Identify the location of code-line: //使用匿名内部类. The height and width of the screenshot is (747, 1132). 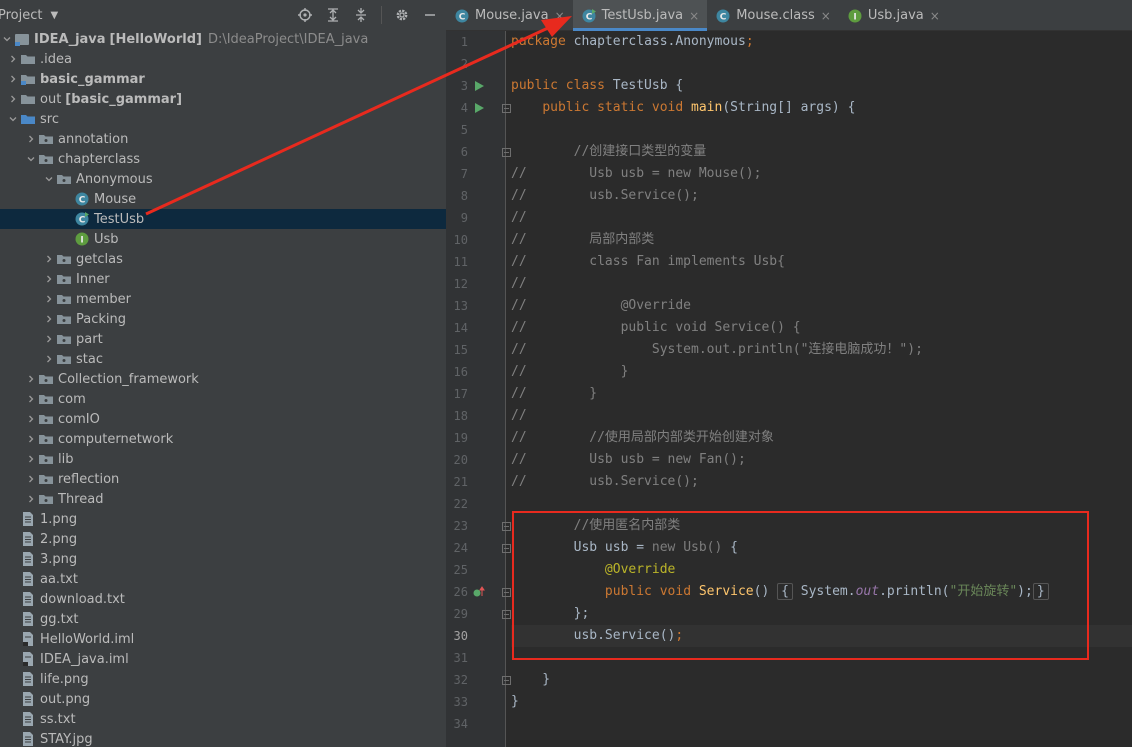
(596, 526).